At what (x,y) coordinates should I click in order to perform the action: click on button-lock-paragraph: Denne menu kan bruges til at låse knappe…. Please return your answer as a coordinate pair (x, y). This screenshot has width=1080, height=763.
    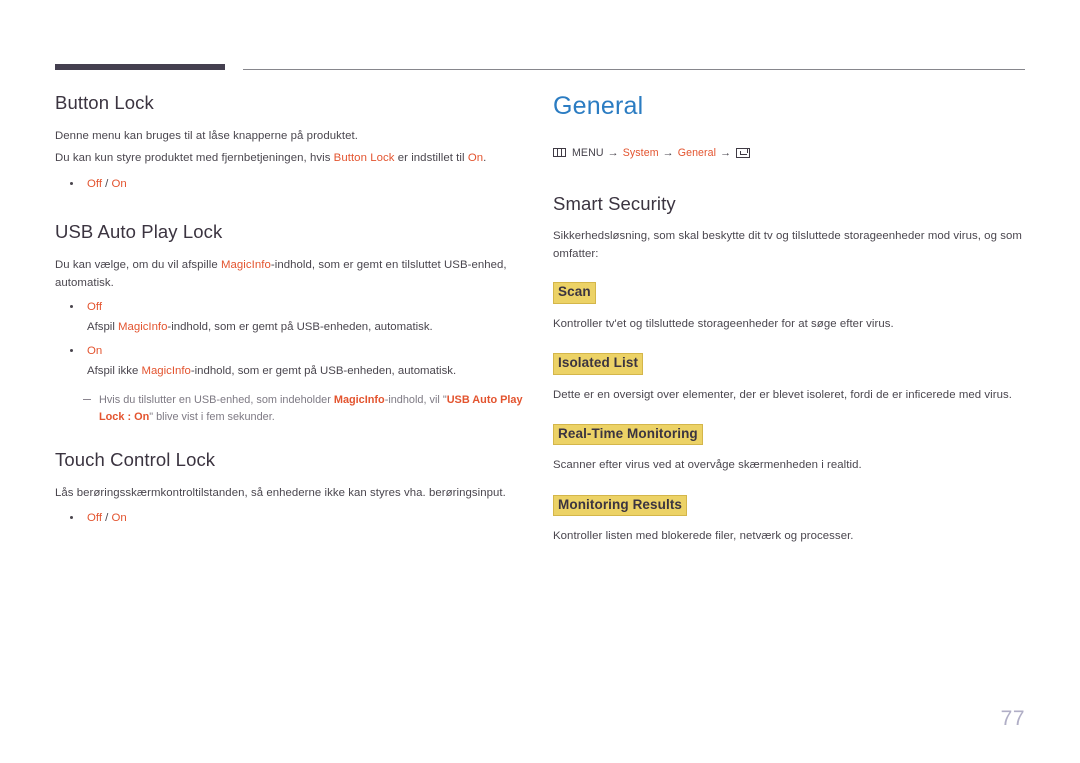
    Looking at the image, I should click on (206, 136).